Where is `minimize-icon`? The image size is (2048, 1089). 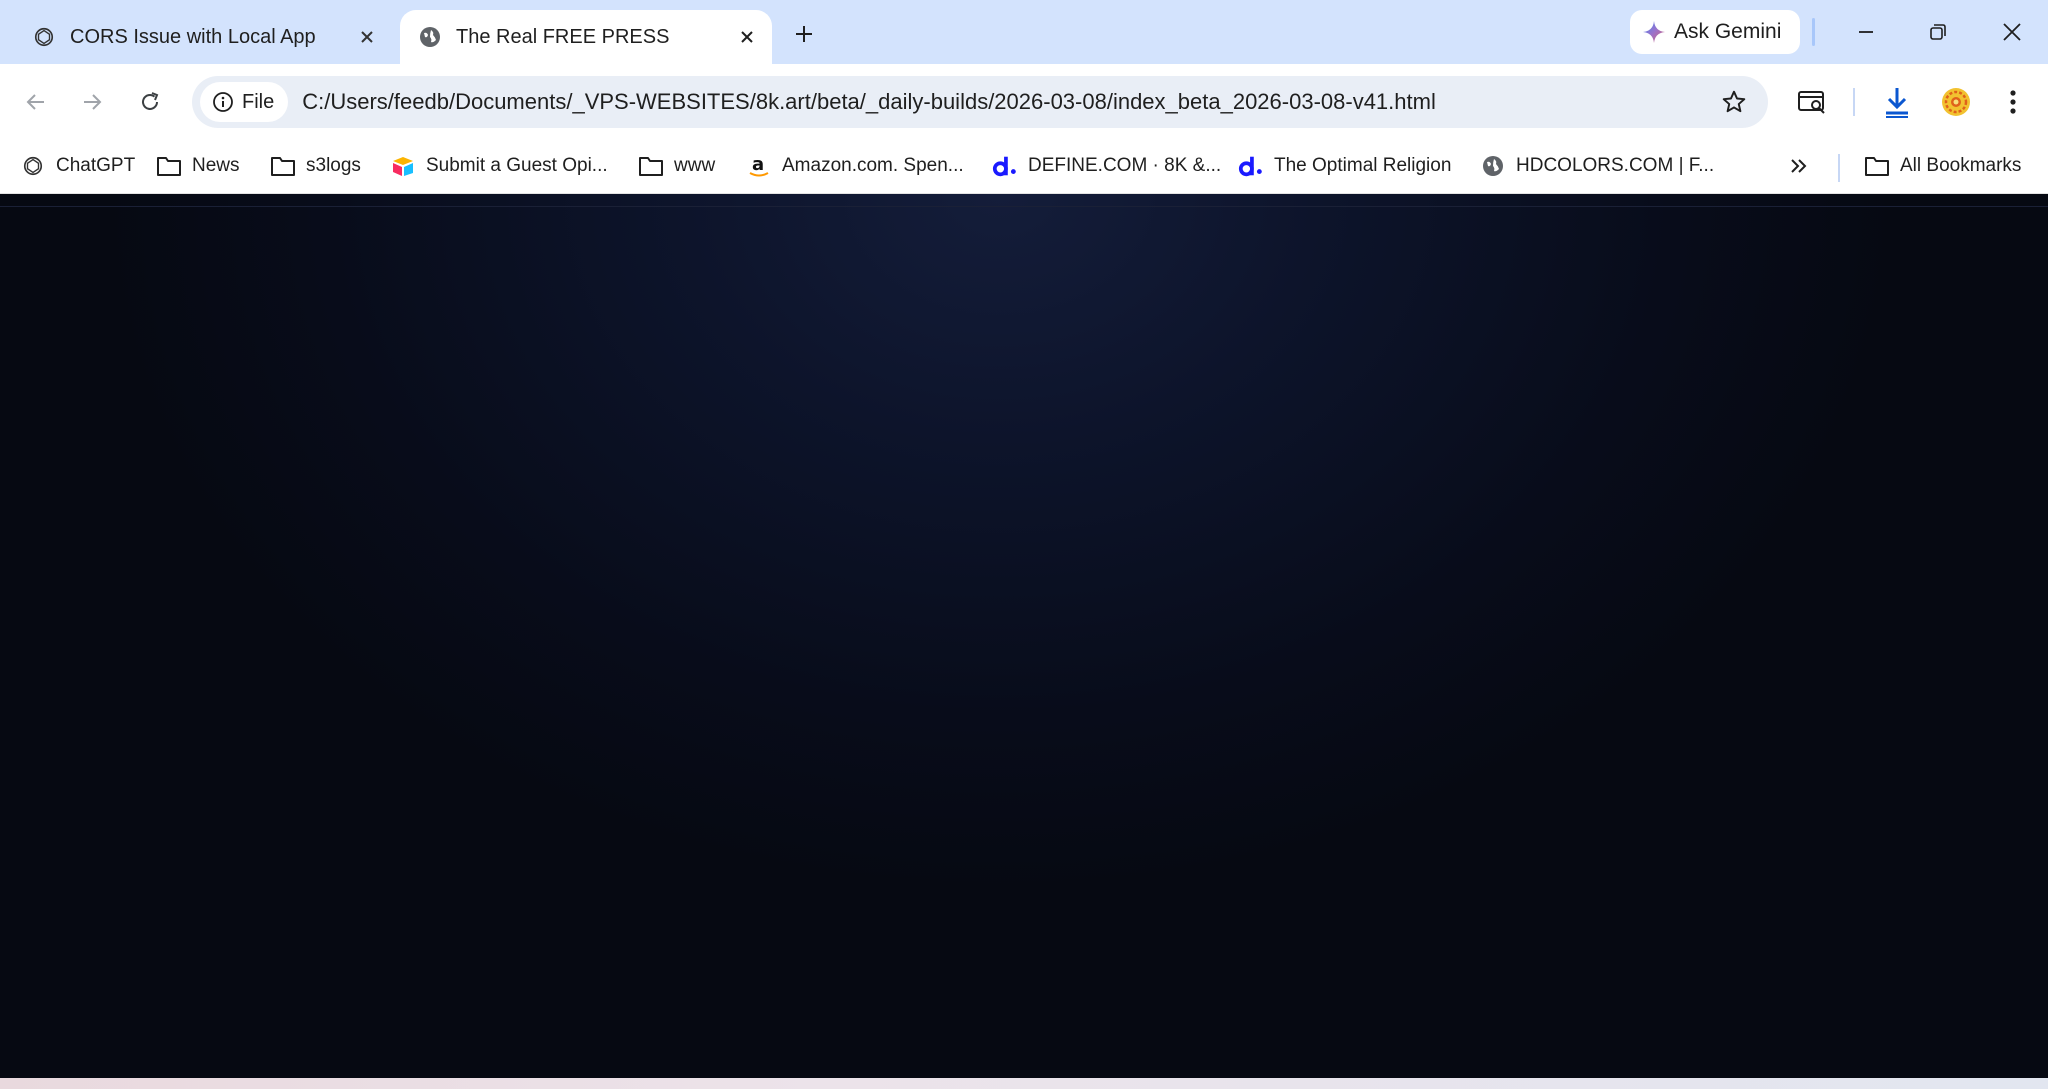
minimize-icon is located at coordinates (1866, 32).